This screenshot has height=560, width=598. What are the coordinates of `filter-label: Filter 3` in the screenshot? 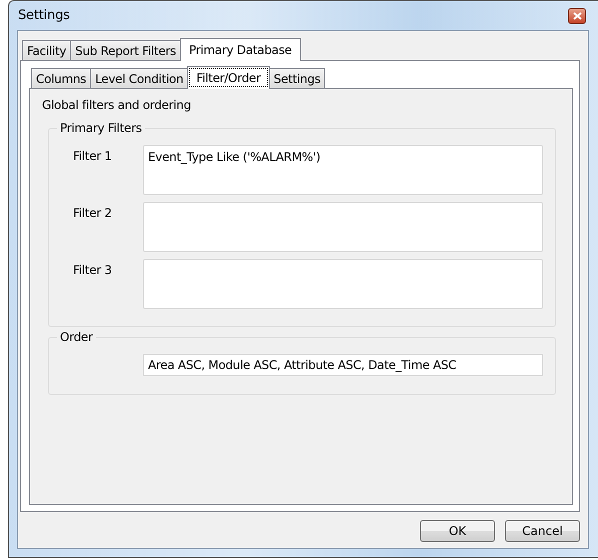 It's located at (93, 269).